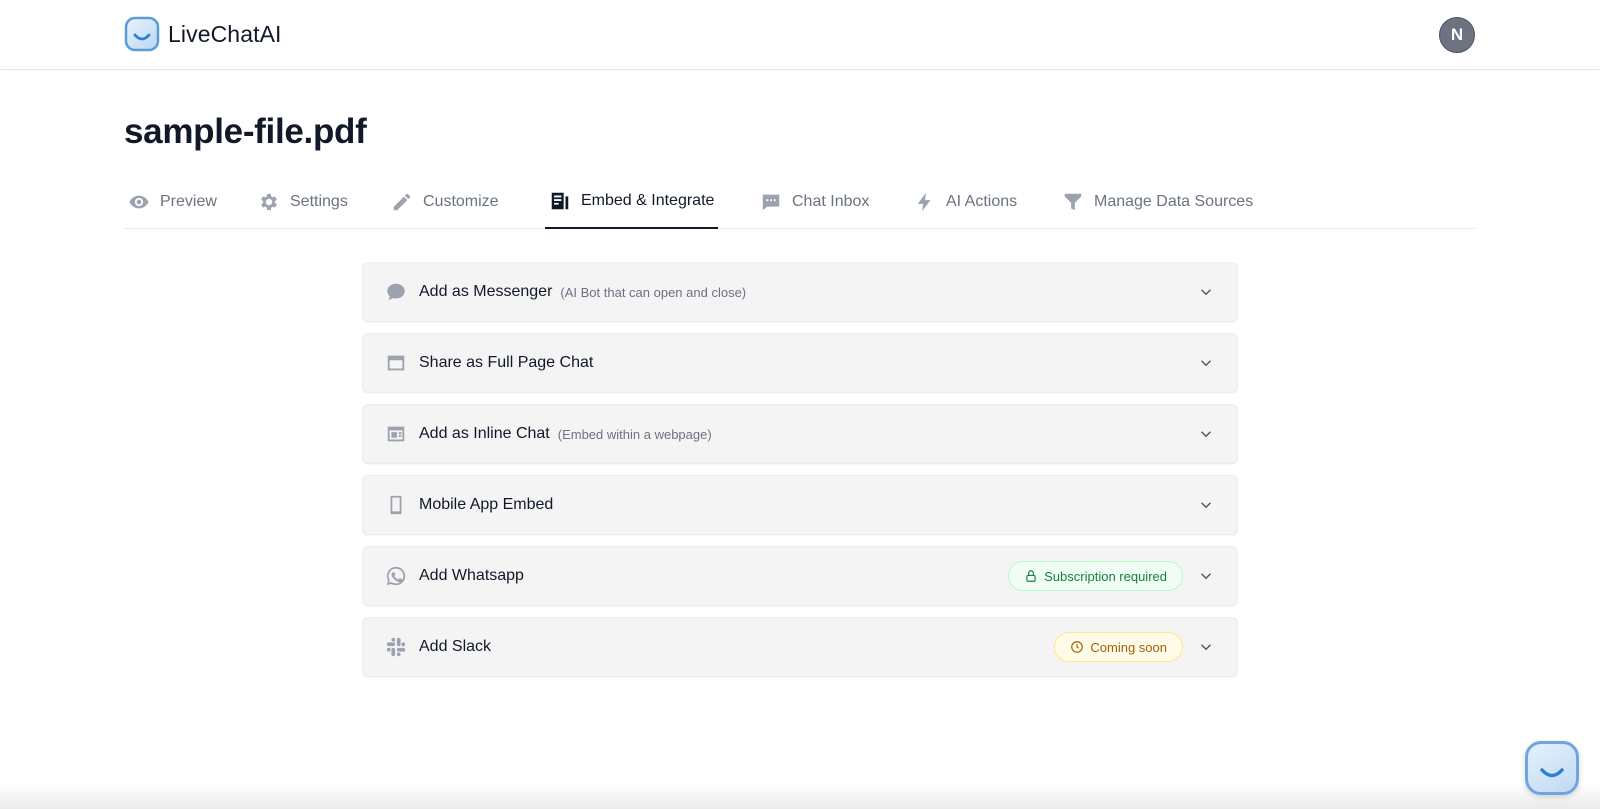 This screenshot has width=1600, height=809. I want to click on inline-layout-icon, so click(396, 434).